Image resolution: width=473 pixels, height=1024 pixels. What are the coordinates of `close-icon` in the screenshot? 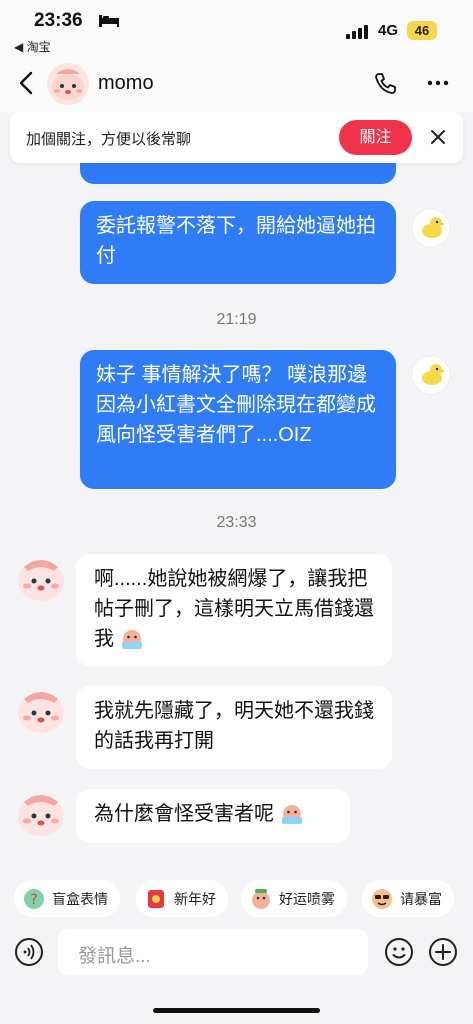 It's located at (438, 137).